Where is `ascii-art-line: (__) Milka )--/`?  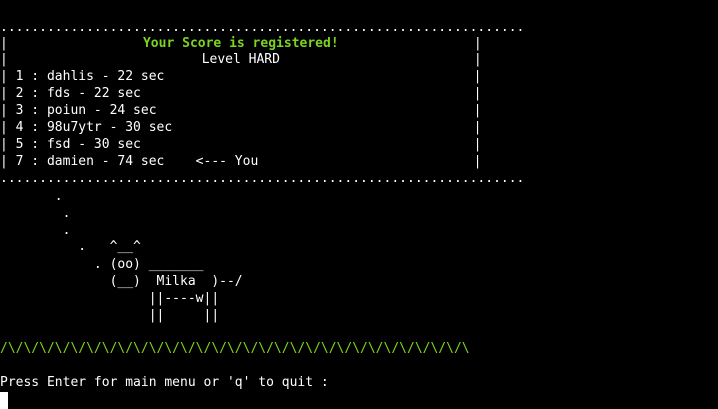
ascii-art-line: (__) Milka )--/ is located at coordinates (121, 281).